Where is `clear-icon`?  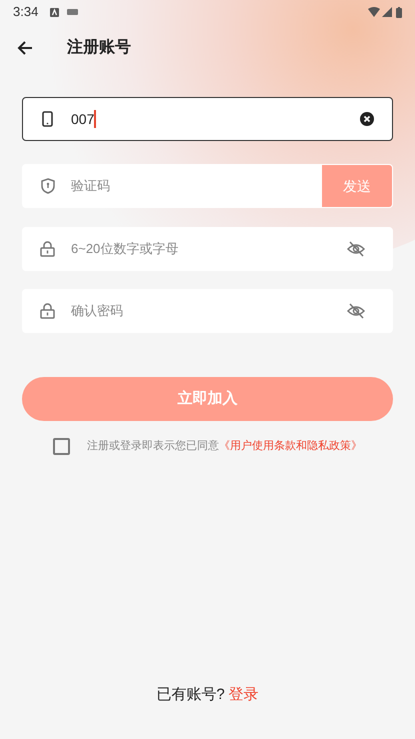 clear-icon is located at coordinates (367, 119).